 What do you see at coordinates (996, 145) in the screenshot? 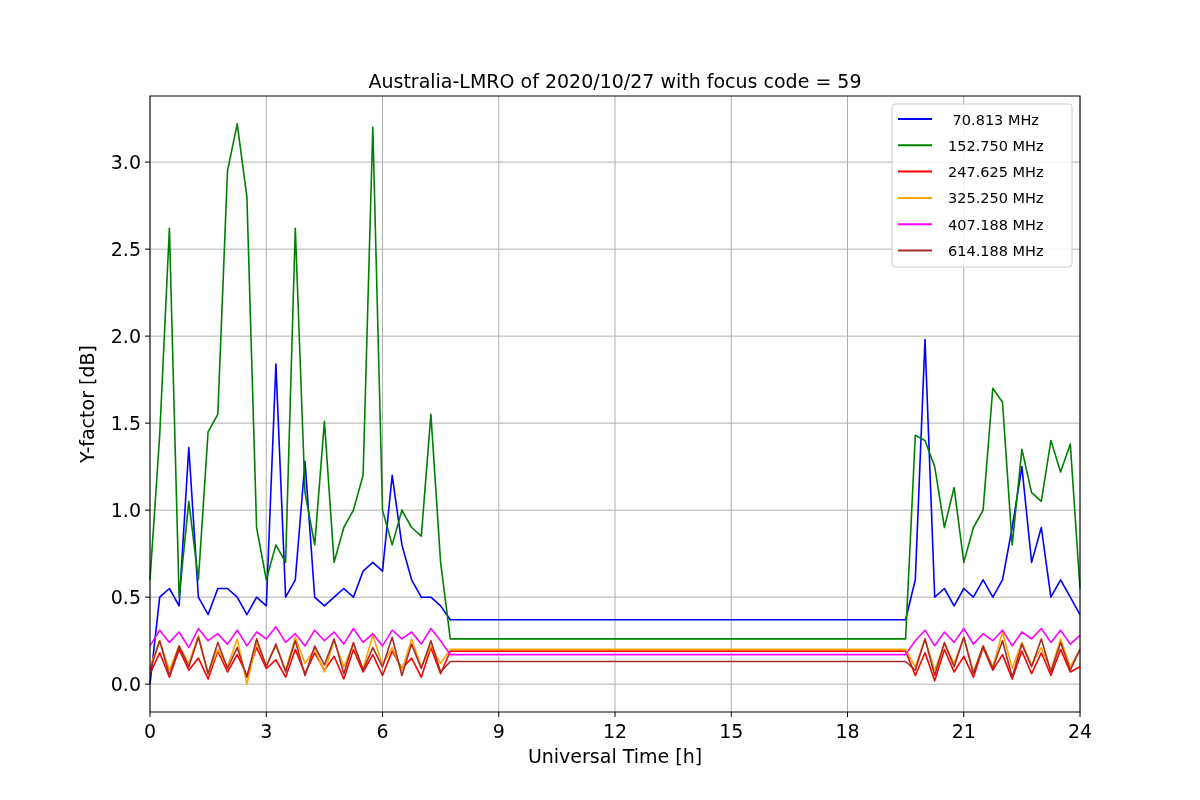
I see `legend-label: 152.750 MHz` at bounding box center [996, 145].